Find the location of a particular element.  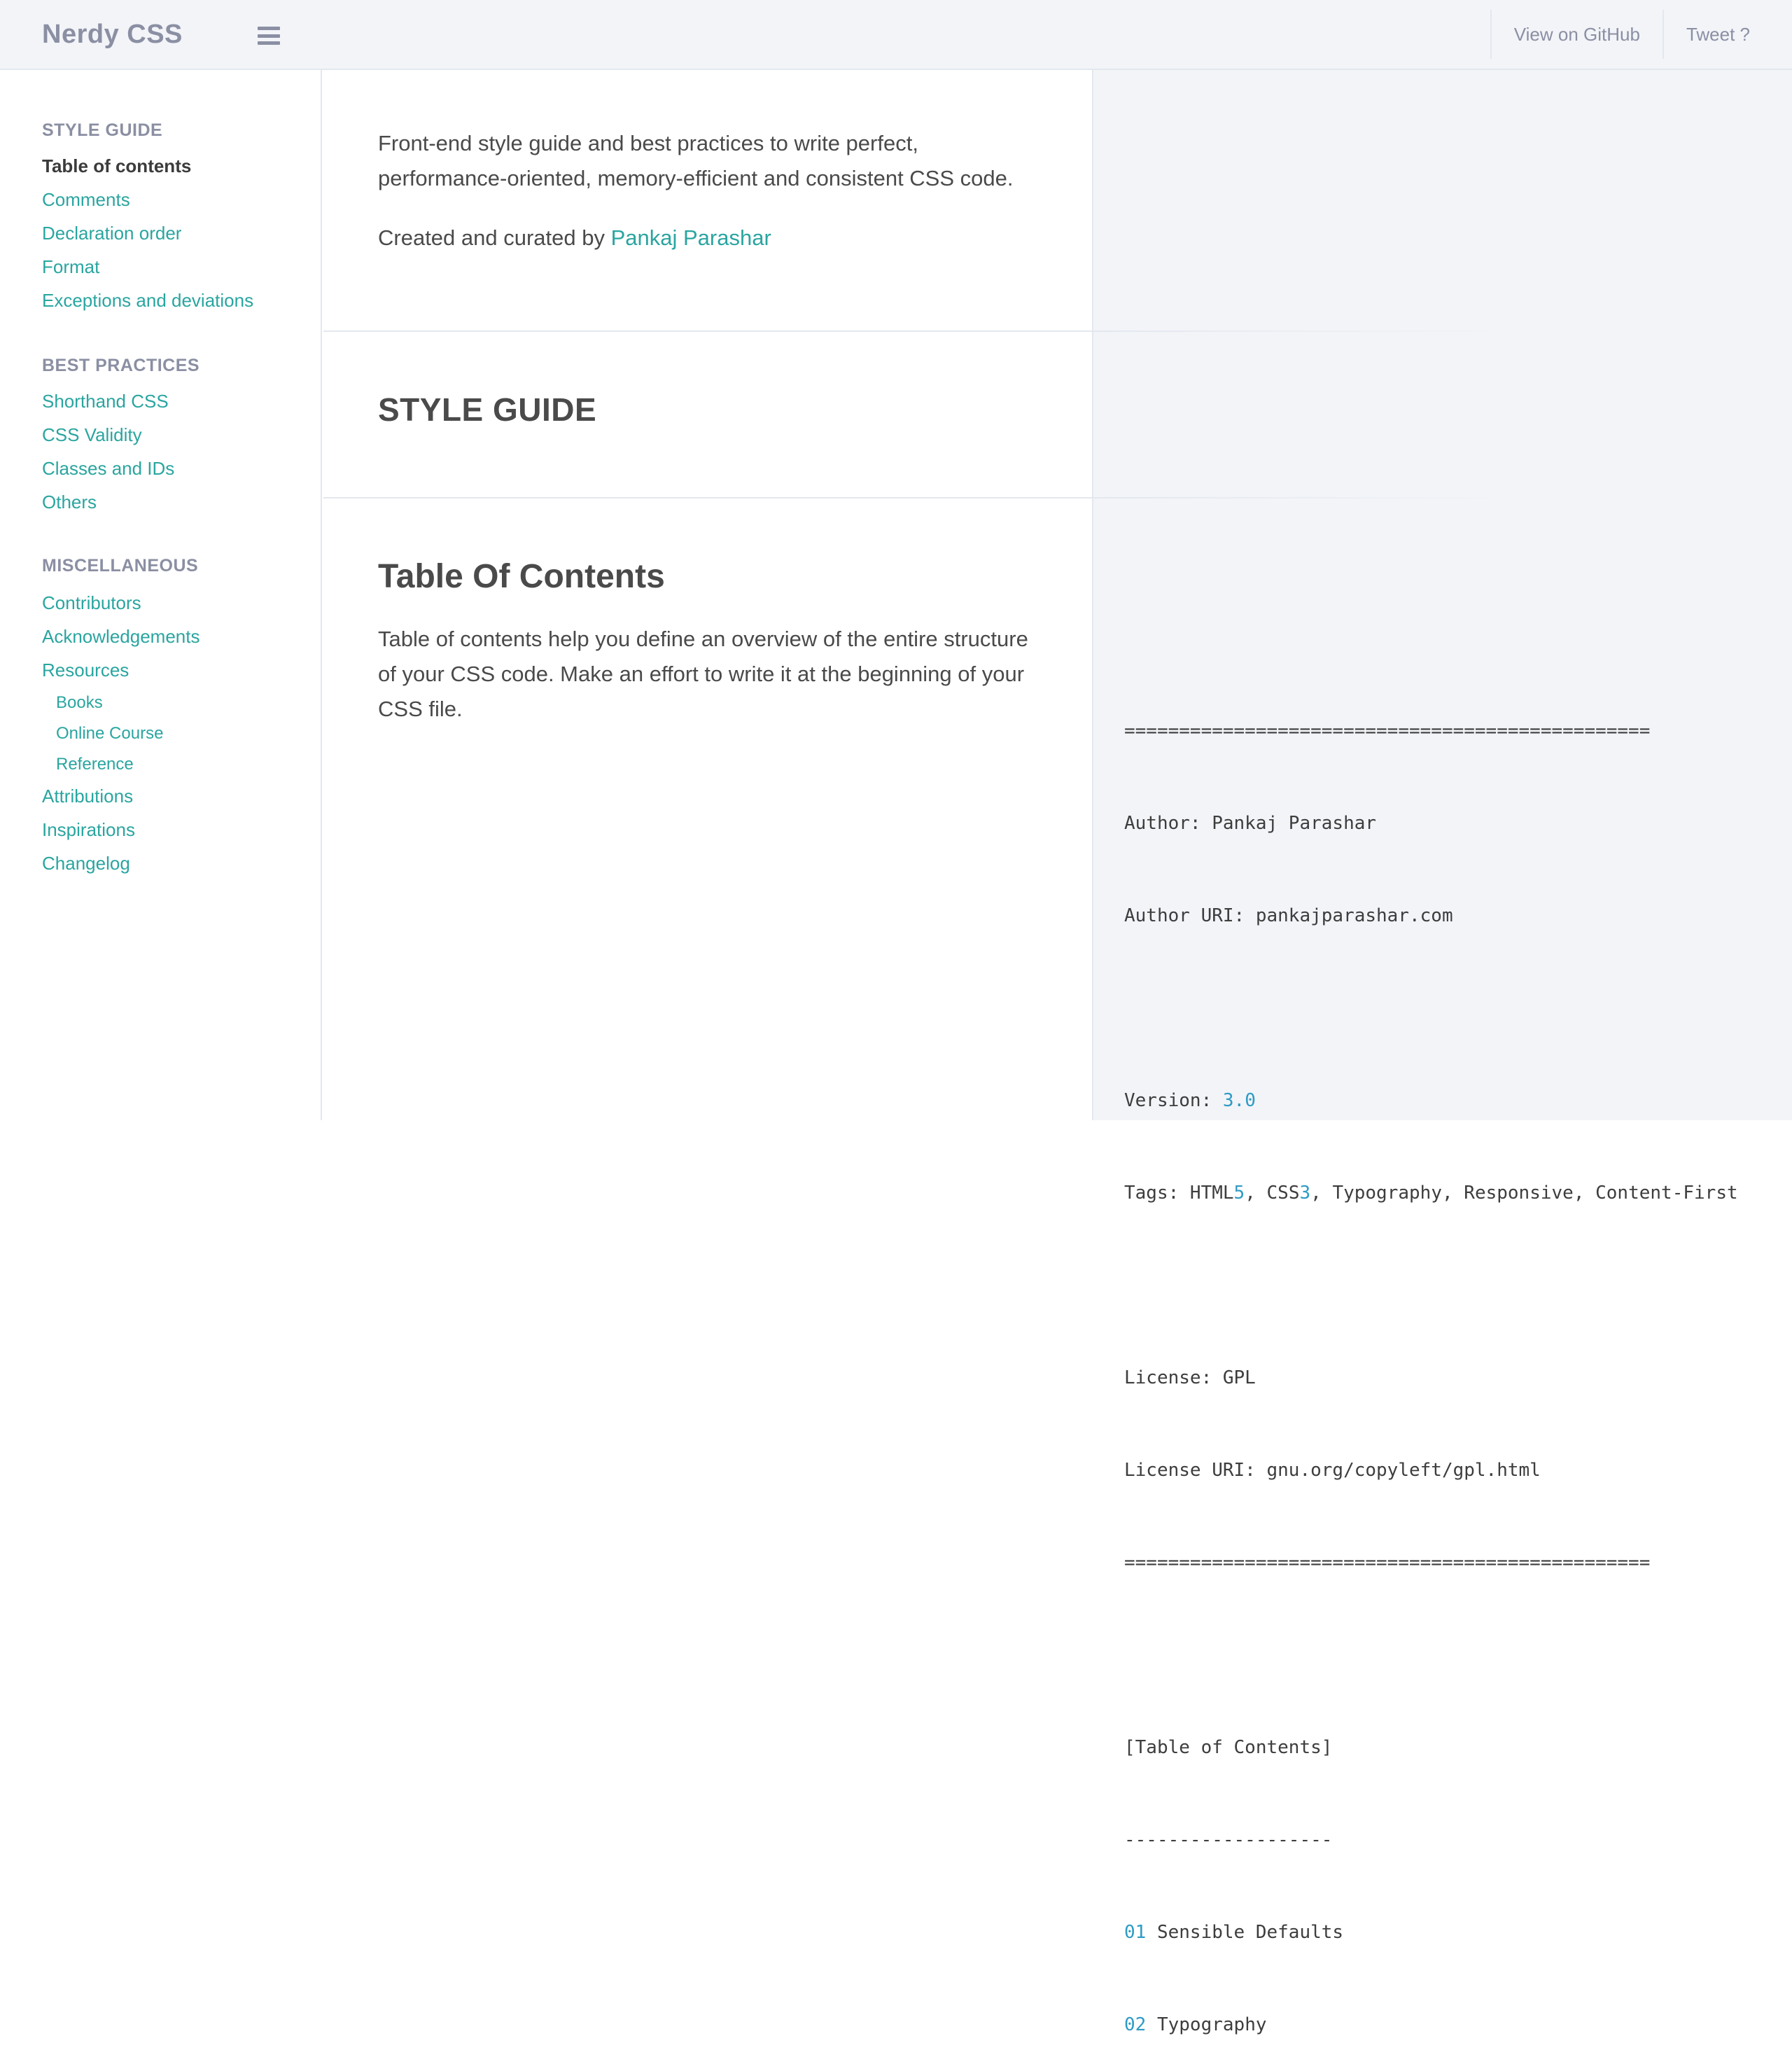

code-toc-rule: ------------------- is located at coordinates (1228, 1839).